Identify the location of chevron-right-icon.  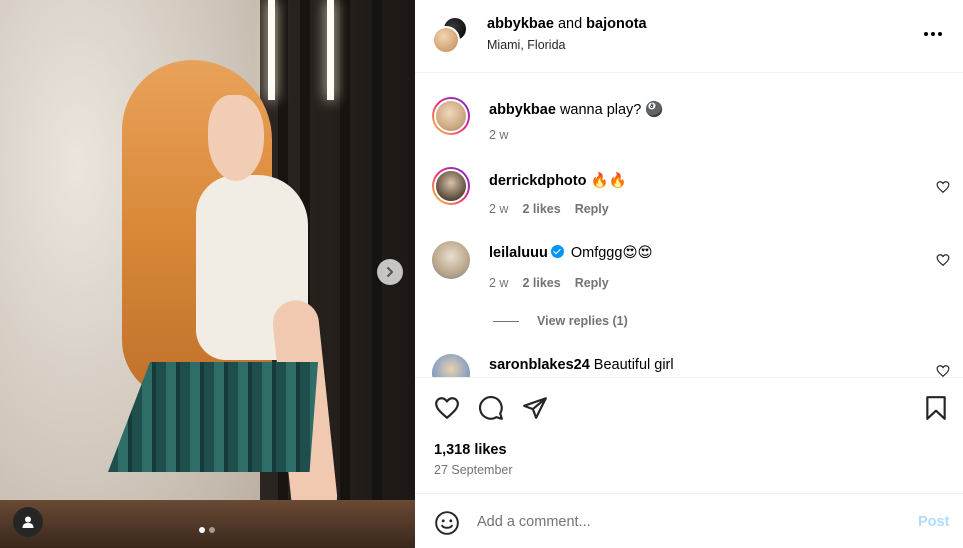
(390, 272).